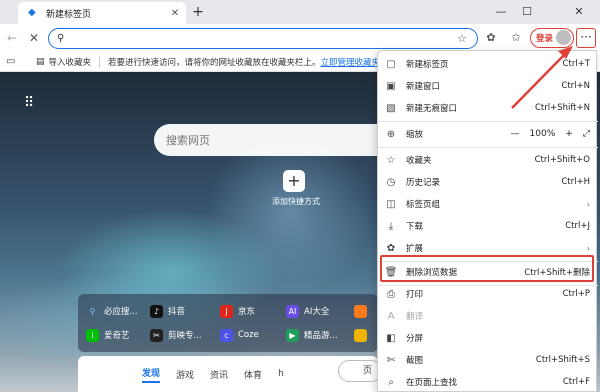 The image size is (600, 392). Describe the element at coordinates (31, 103) in the screenshot. I see `apps-grid-icon: ⠿` at that location.